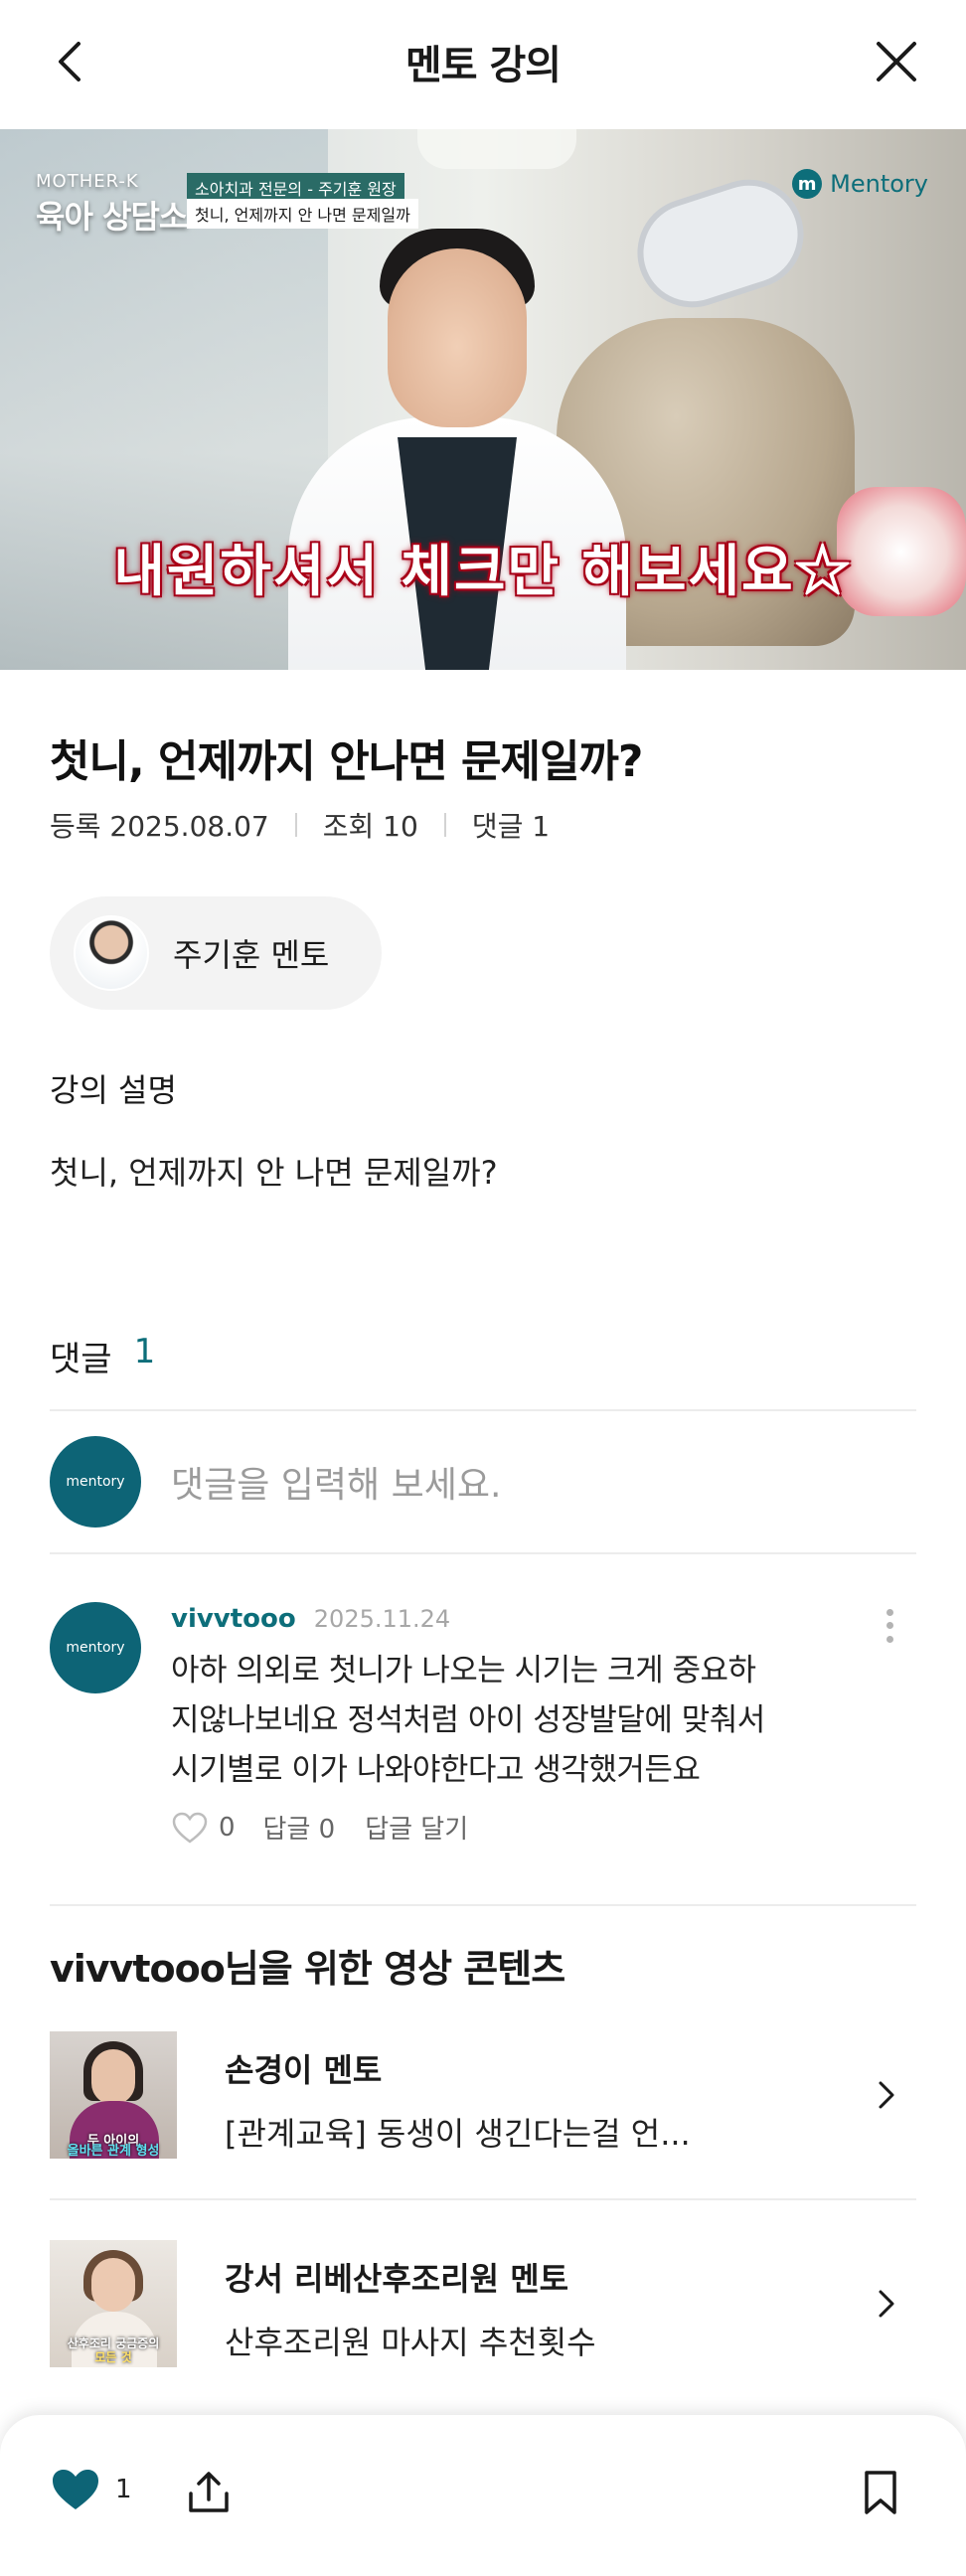 The width and height of the screenshot is (966, 2576). Describe the element at coordinates (251, 955) in the screenshot. I see `mentor-name: 주기훈 멘토` at that location.